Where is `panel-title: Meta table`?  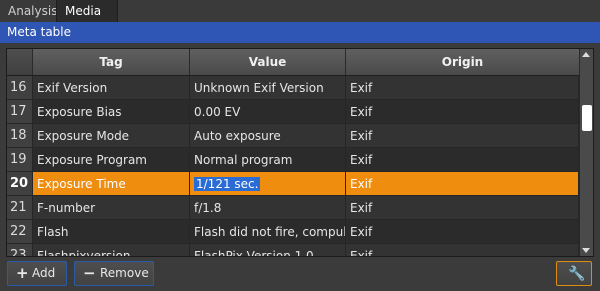
panel-title: Meta table is located at coordinates (300, 32).